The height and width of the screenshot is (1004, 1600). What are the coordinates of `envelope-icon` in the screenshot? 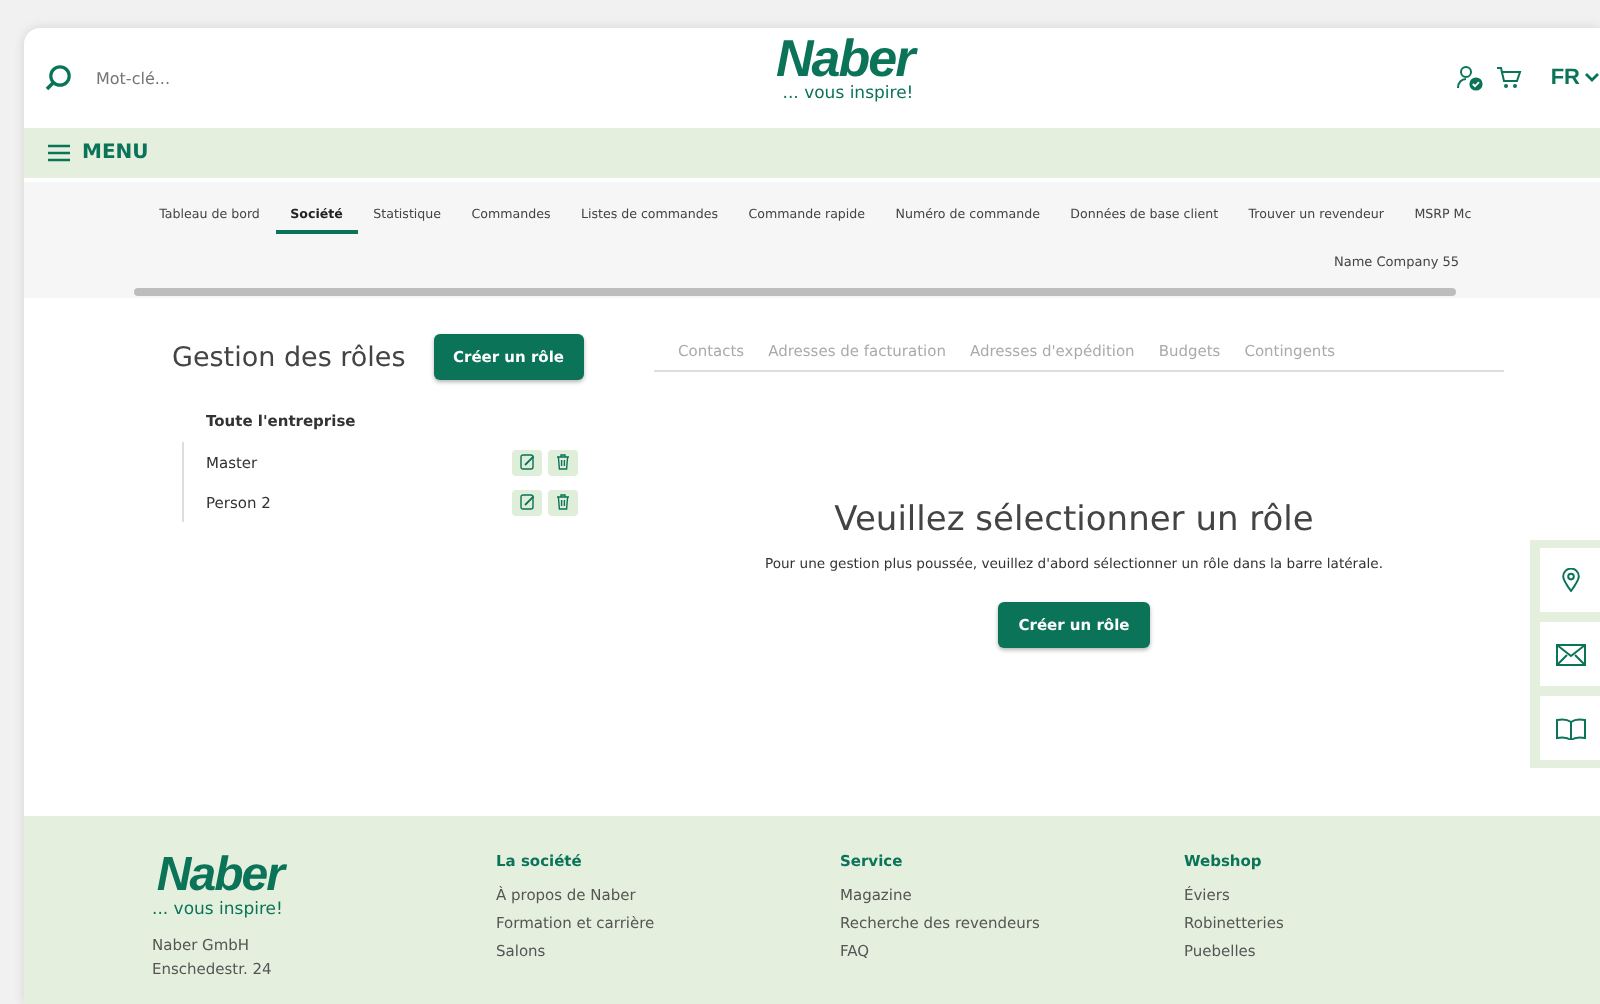 It's located at (1570, 654).